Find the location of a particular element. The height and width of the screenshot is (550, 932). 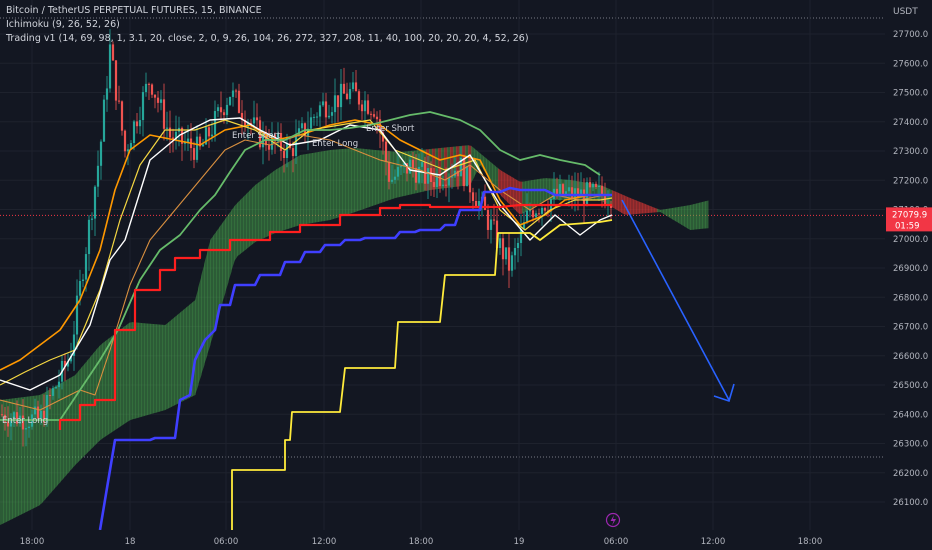

last-price-badge: 27079.901:59 is located at coordinates (909, 219).